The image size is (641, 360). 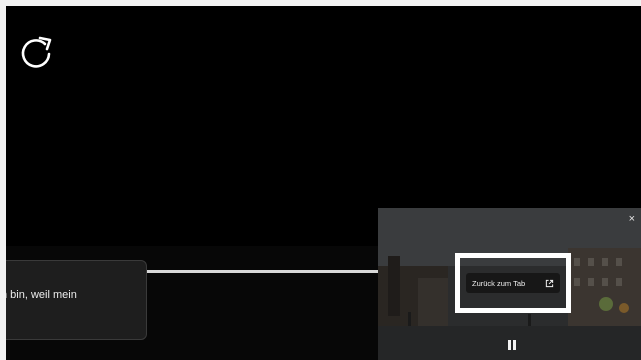 I want to click on subtitle-panel: n bin, weil mein, so click(x=76, y=300).